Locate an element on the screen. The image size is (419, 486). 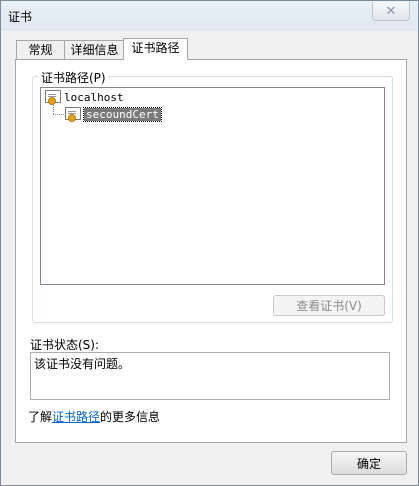
close-button: ✕ is located at coordinates (391, 11).